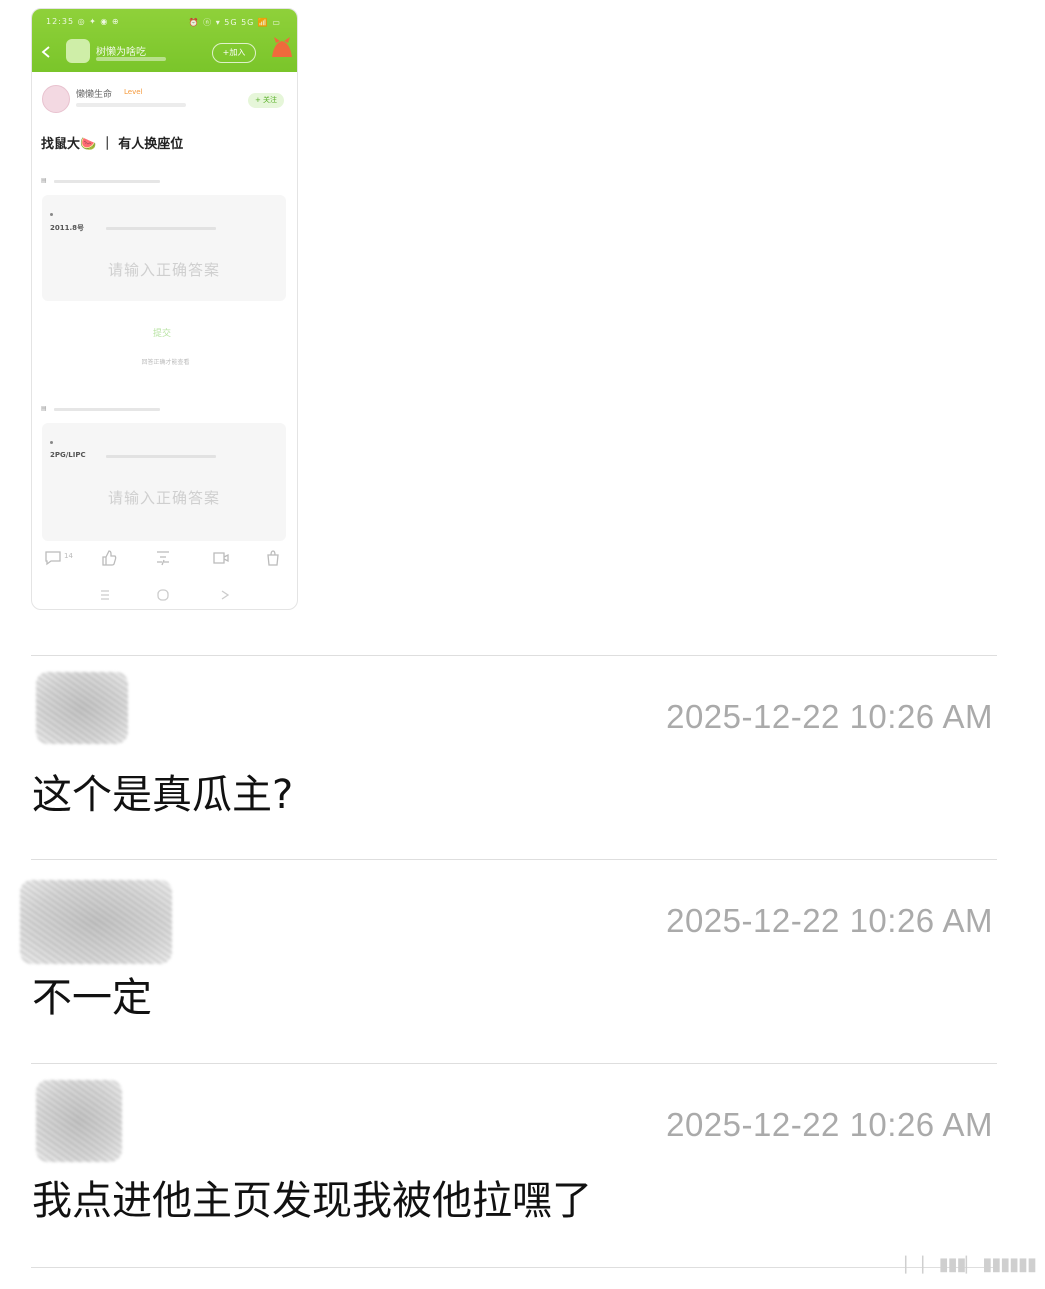  Describe the element at coordinates (133, 92) in the screenshot. I see `author-level-badge: Level` at that location.